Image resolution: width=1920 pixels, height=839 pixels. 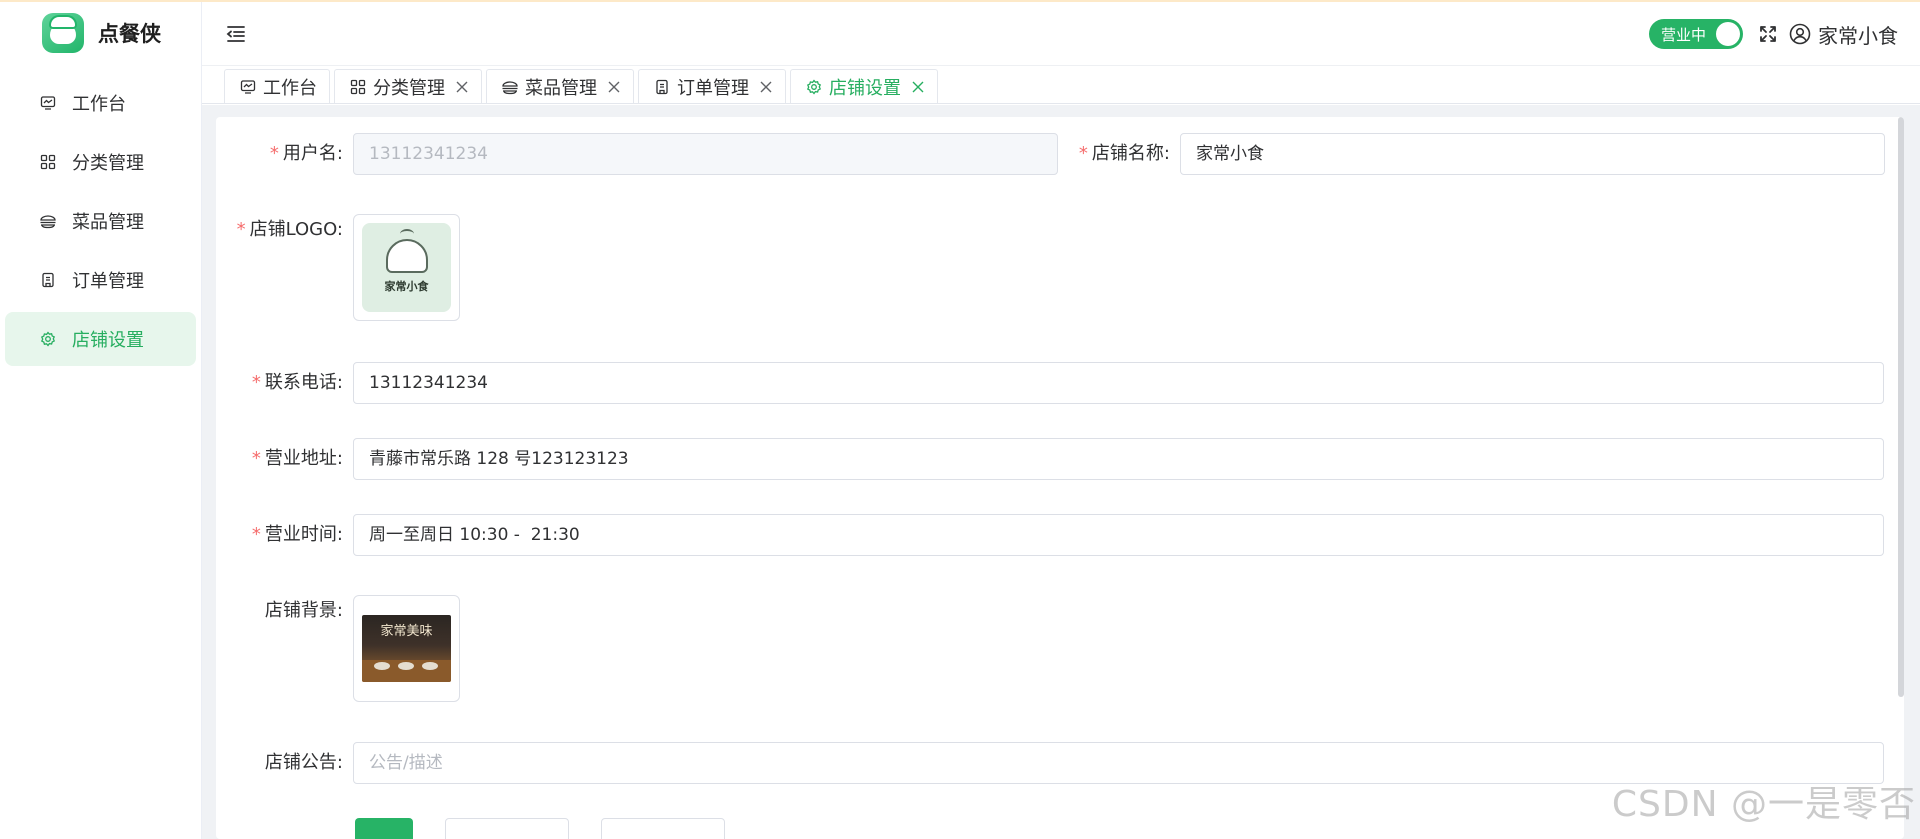 I want to click on business-status-label: 营业中, so click(x=1684, y=34).